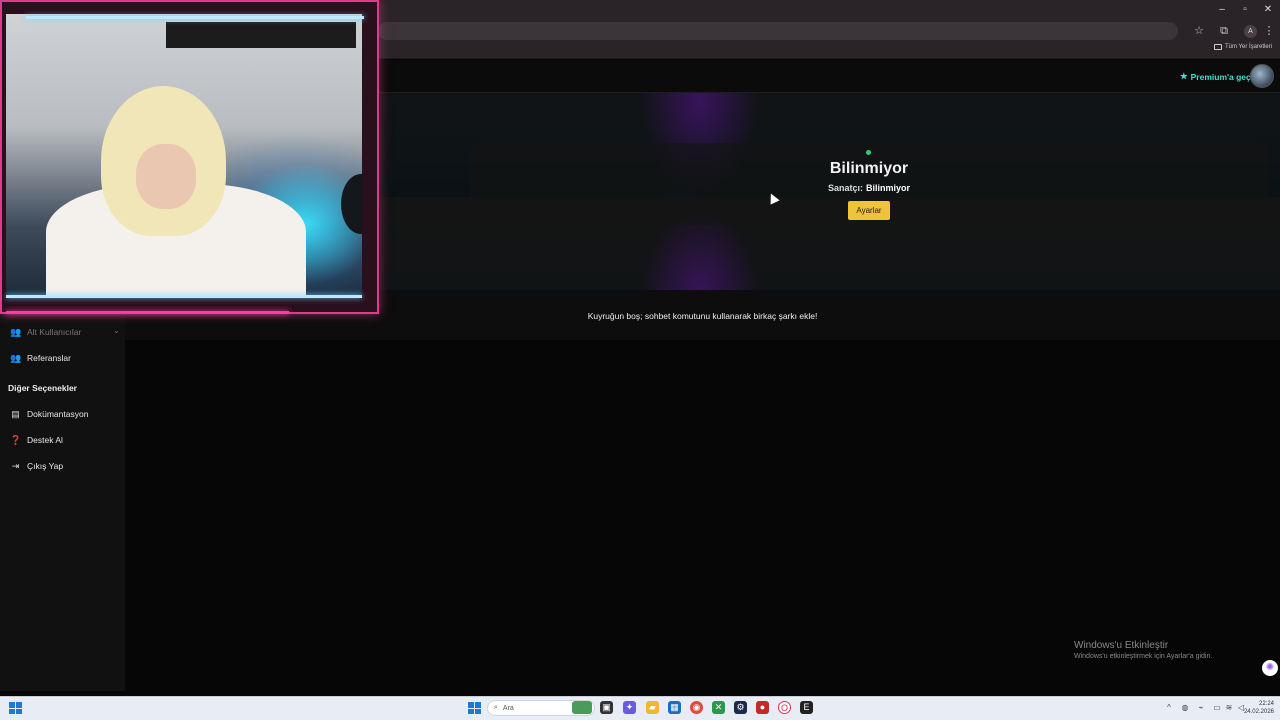 Image resolution: width=1280 pixels, height=720 pixels. Describe the element at coordinates (54, 332) in the screenshot. I see `sidebar-item-label: Alt Kullanıcılar` at that location.